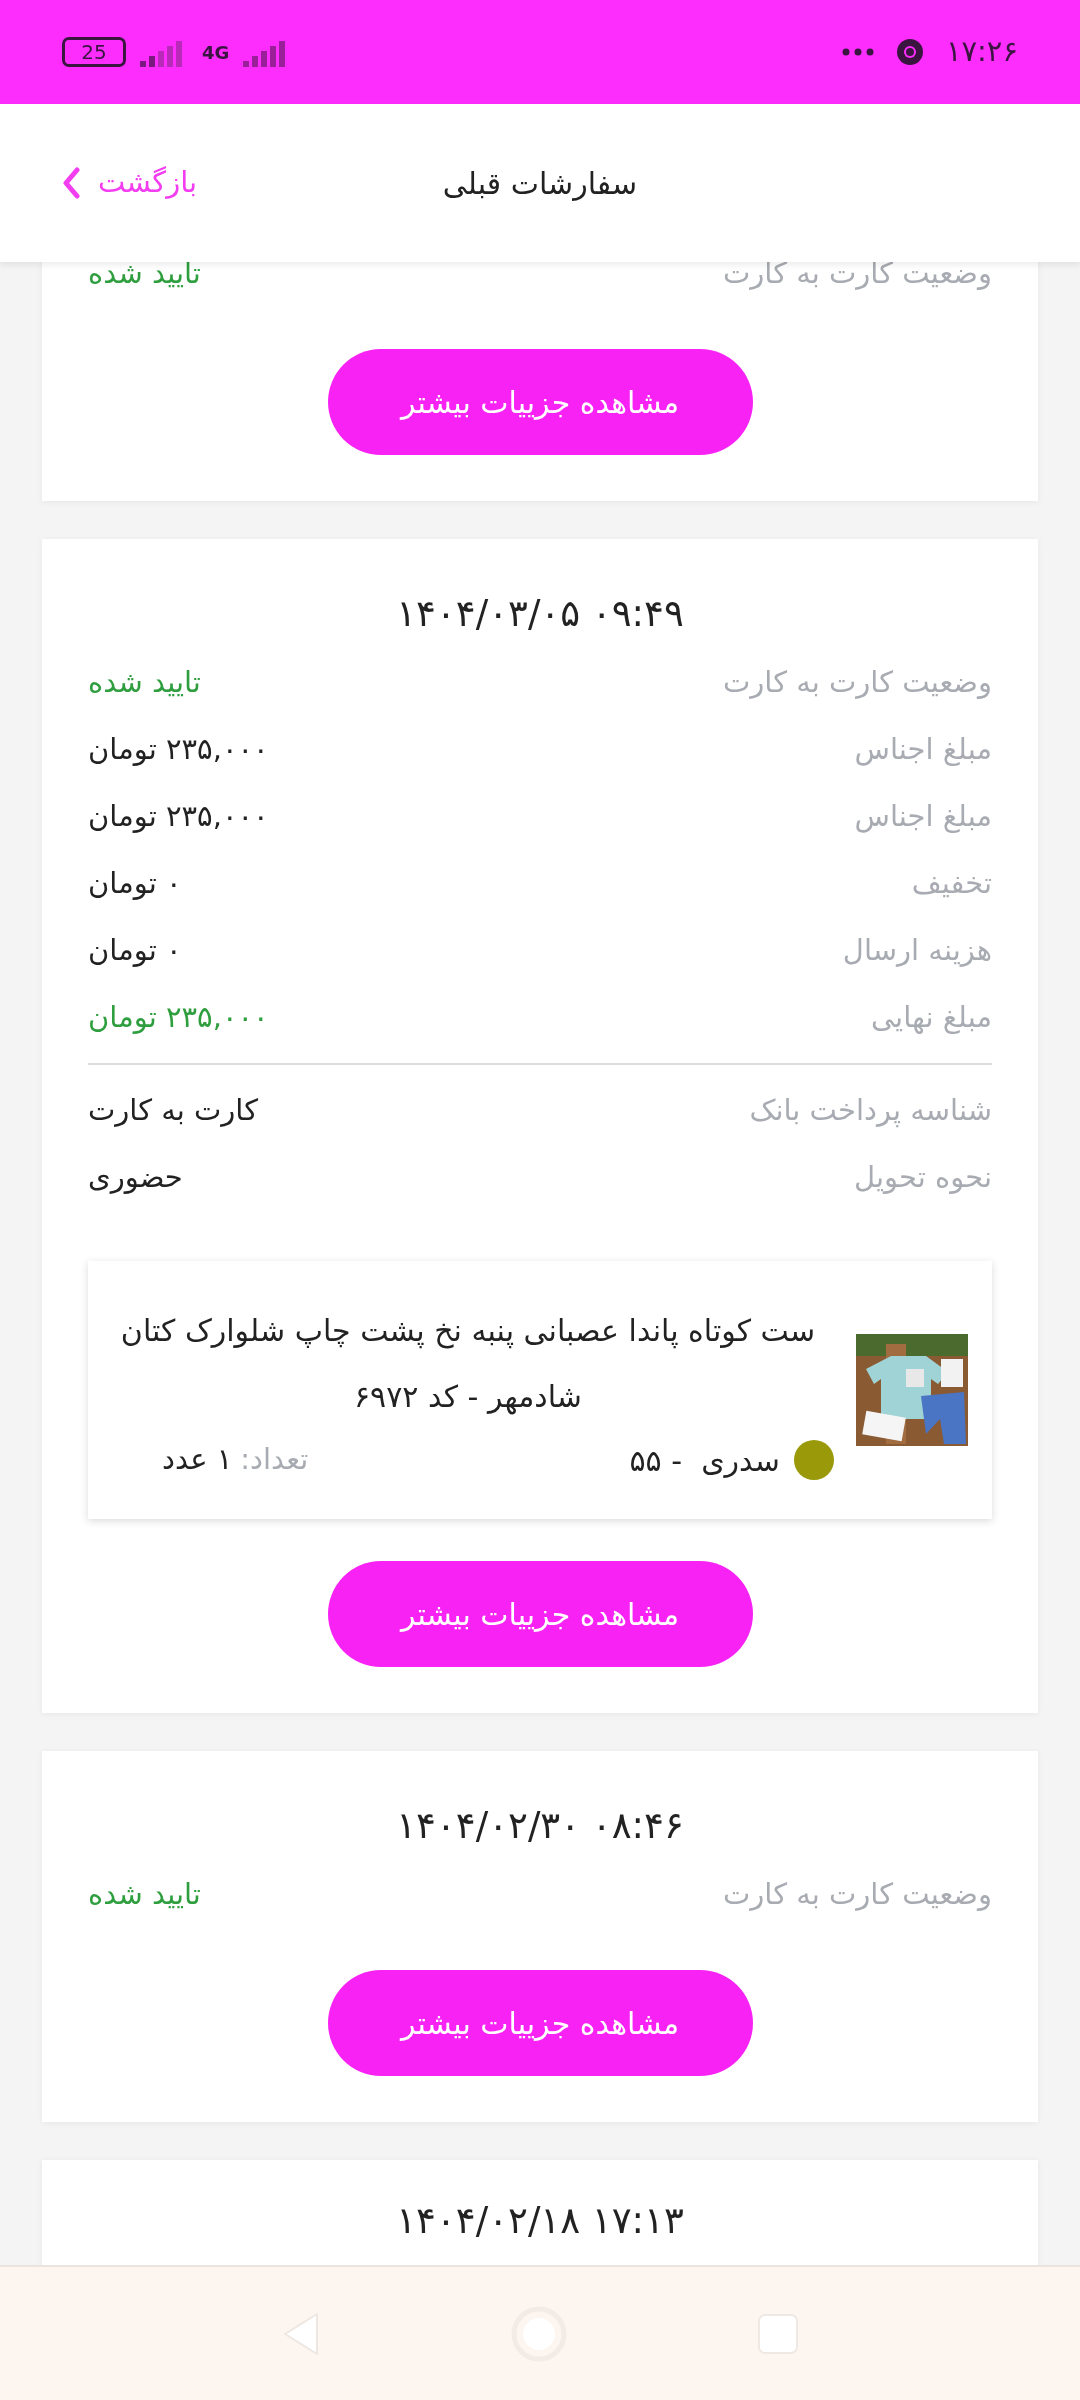 This screenshot has height=2400, width=1080. Describe the element at coordinates (539, 2333) in the screenshot. I see `home-icon` at that location.